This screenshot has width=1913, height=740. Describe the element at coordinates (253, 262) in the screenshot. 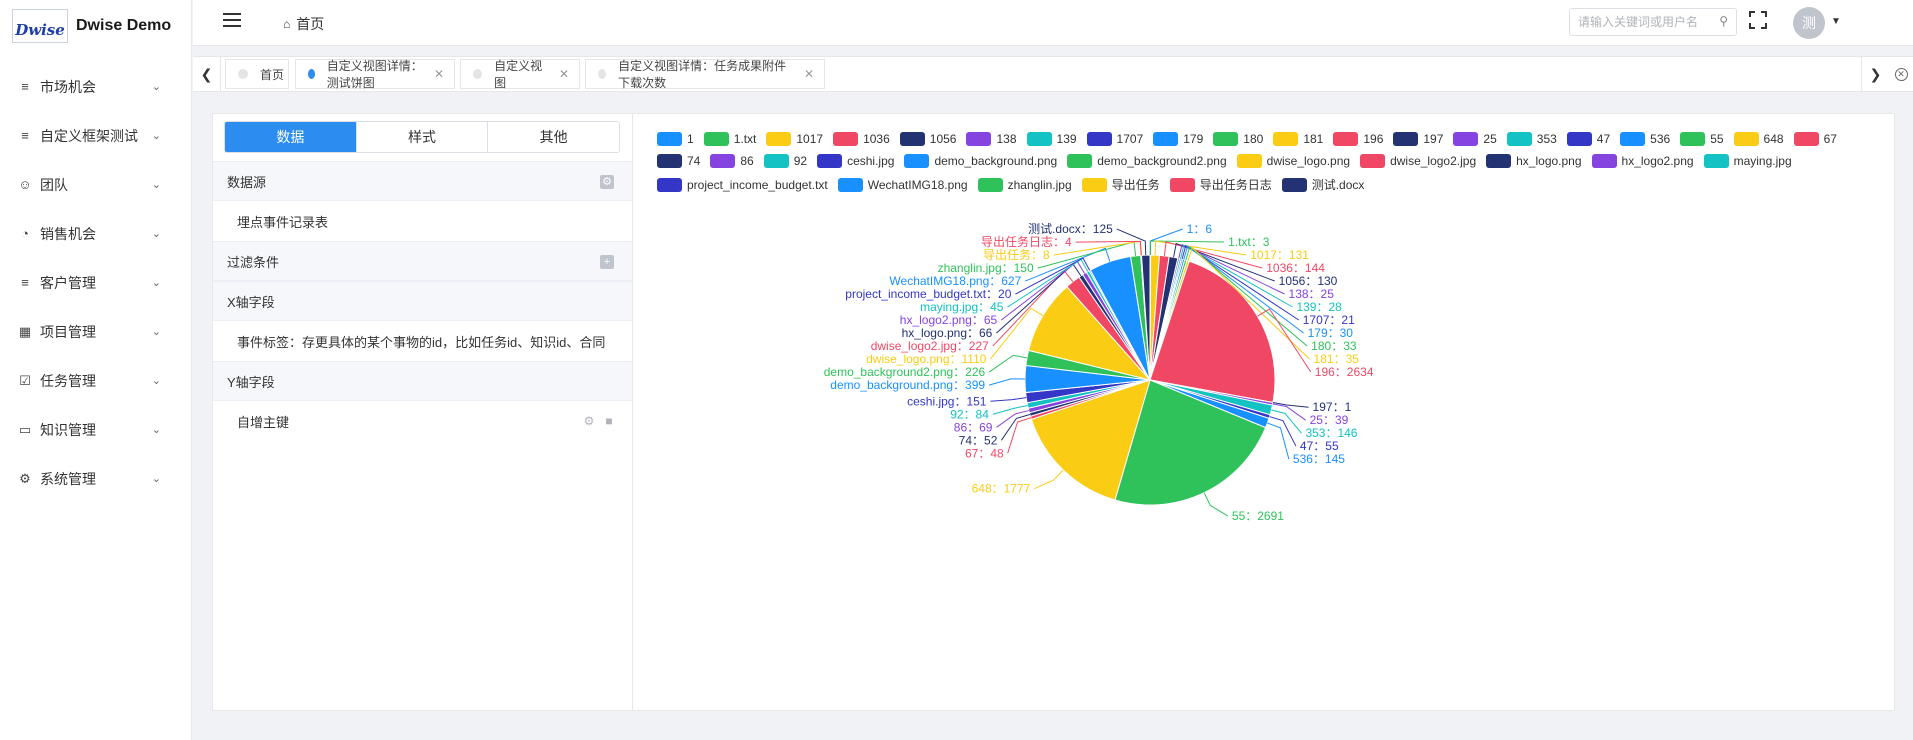

I see `filter-title: 过滤条件` at that location.